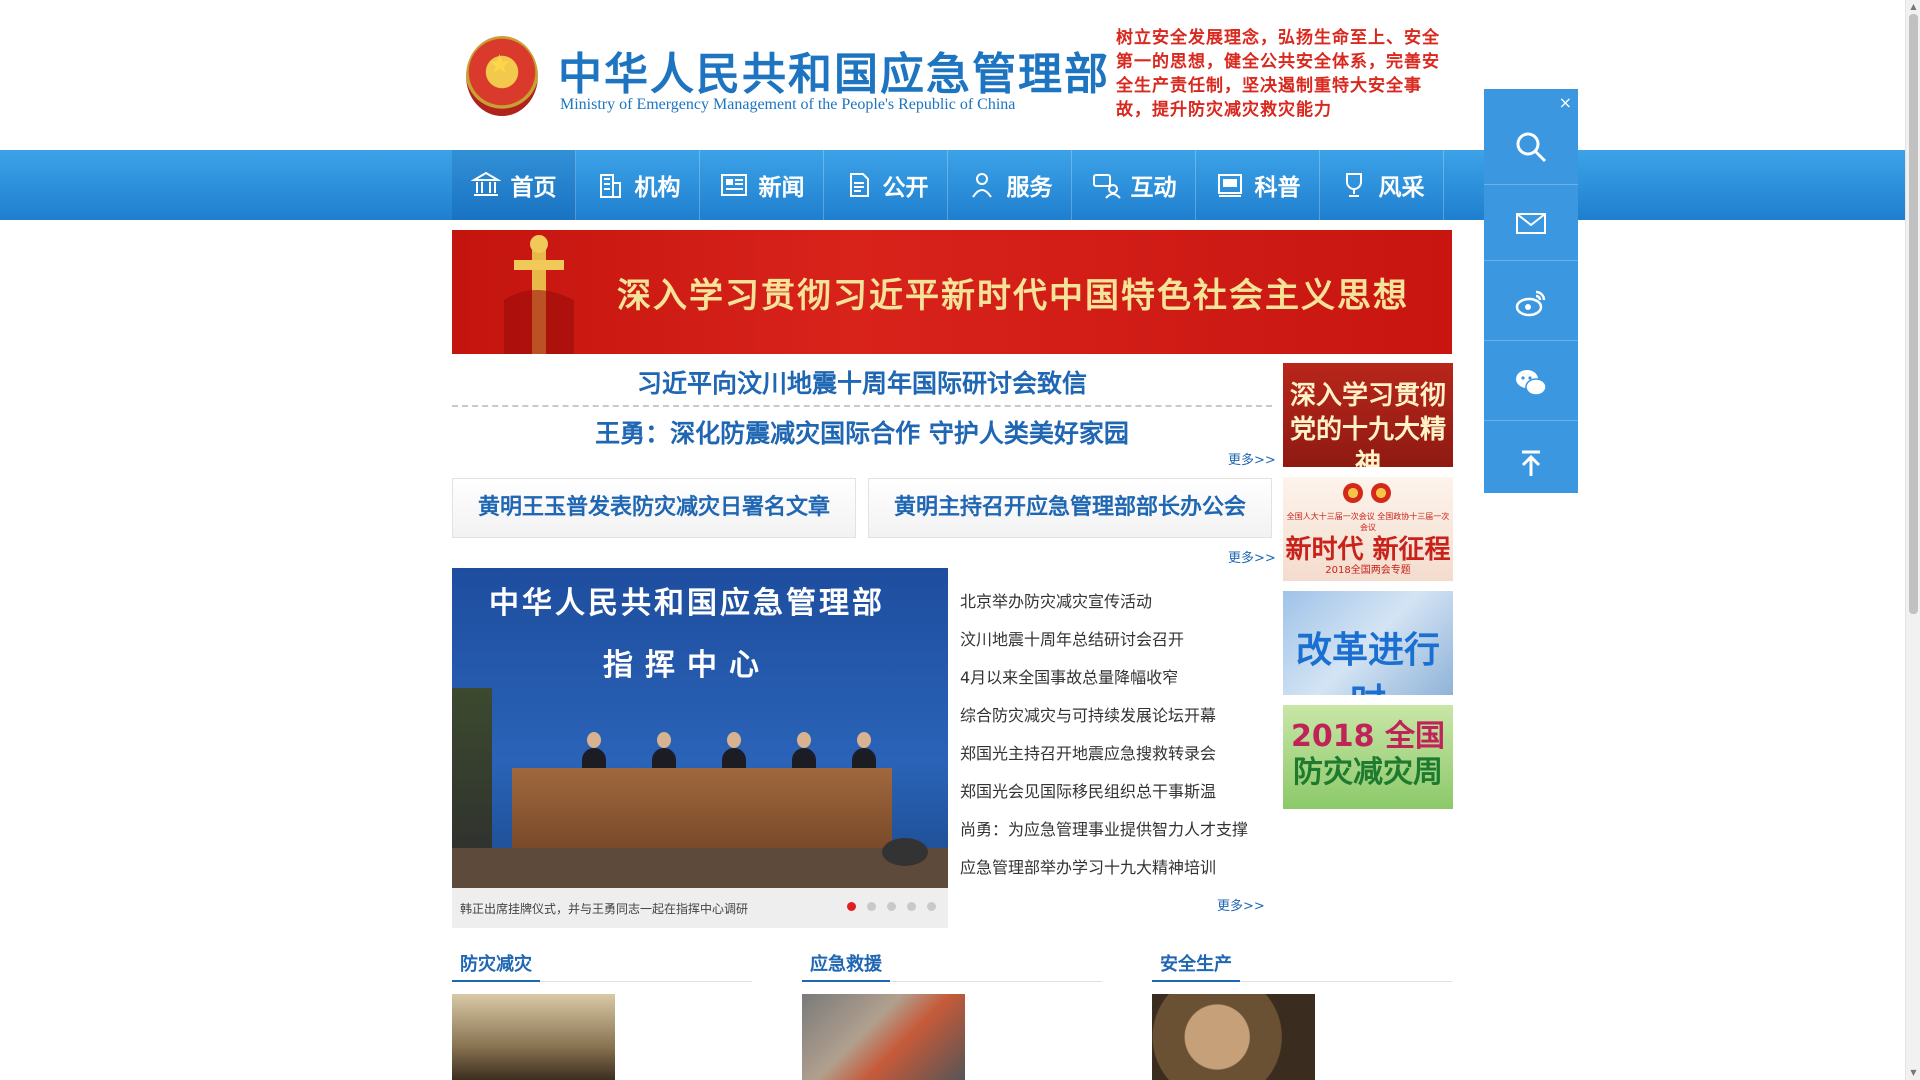 This screenshot has width=1920, height=1080. Describe the element at coordinates (1120, 683) in the screenshot. I see `news-list-item: 4月以来全国事故总量降幅收窄` at that location.